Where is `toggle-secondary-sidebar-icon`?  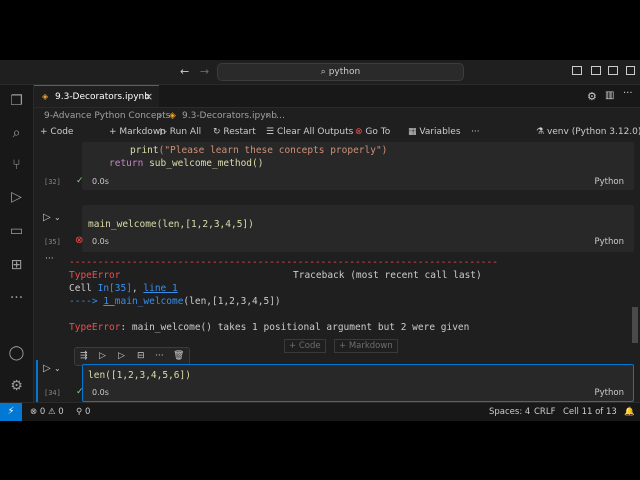
toggle-secondary-sidebar-icon is located at coordinates (613, 70).